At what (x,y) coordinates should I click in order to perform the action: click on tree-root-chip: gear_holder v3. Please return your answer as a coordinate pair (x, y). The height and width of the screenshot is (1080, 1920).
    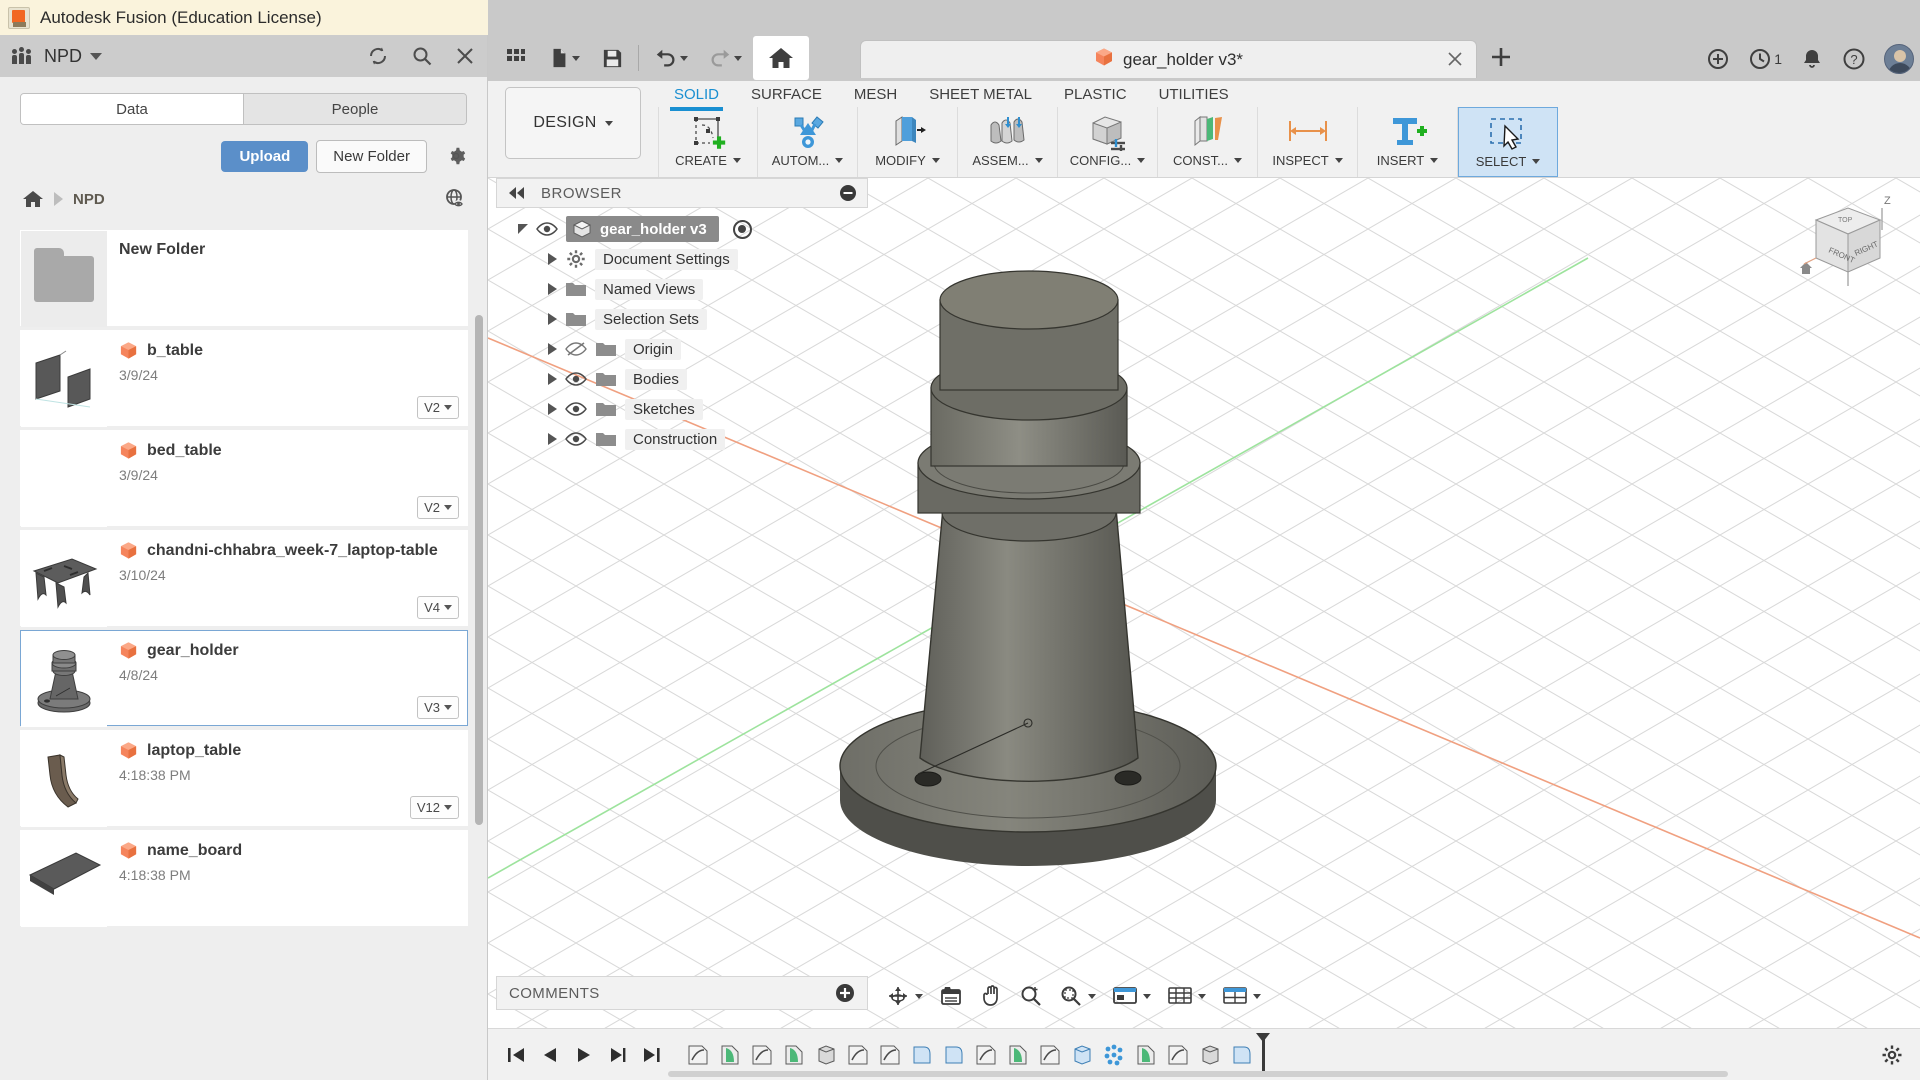
    Looking at the image, I should click on (642, 229).